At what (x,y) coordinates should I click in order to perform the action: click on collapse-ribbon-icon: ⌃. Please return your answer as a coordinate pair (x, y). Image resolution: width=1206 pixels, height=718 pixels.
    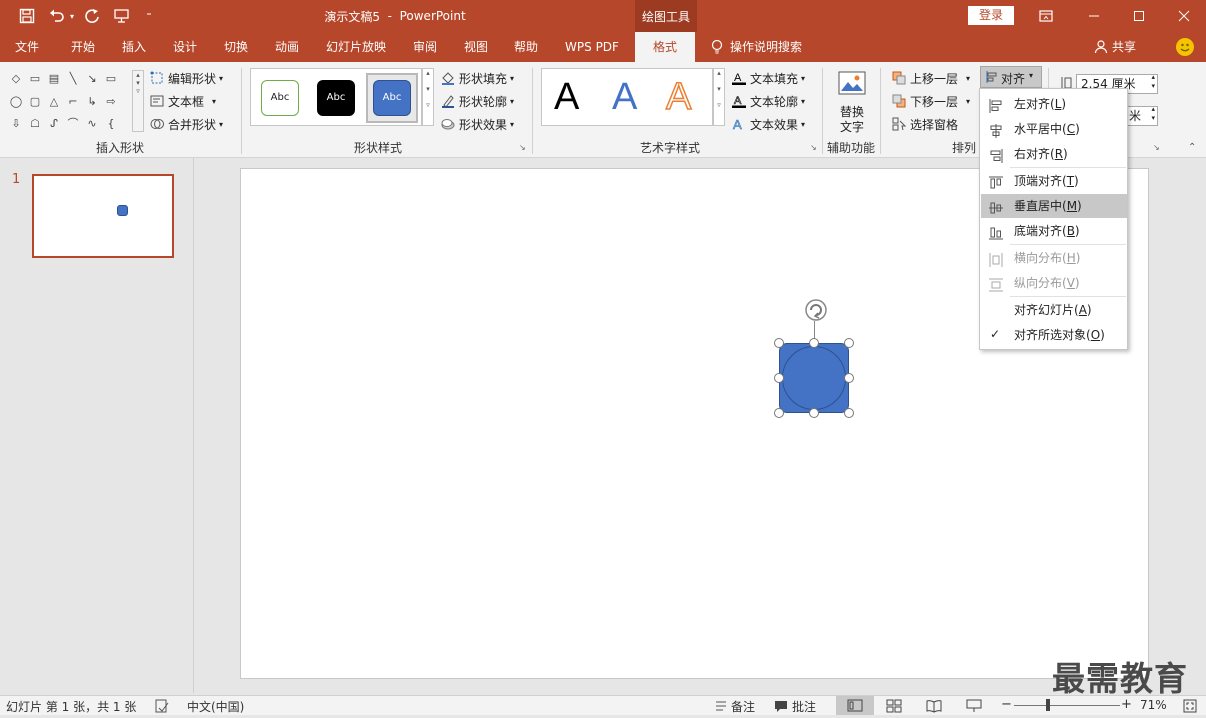
    Looking at the image, I should click on (1194, 148).